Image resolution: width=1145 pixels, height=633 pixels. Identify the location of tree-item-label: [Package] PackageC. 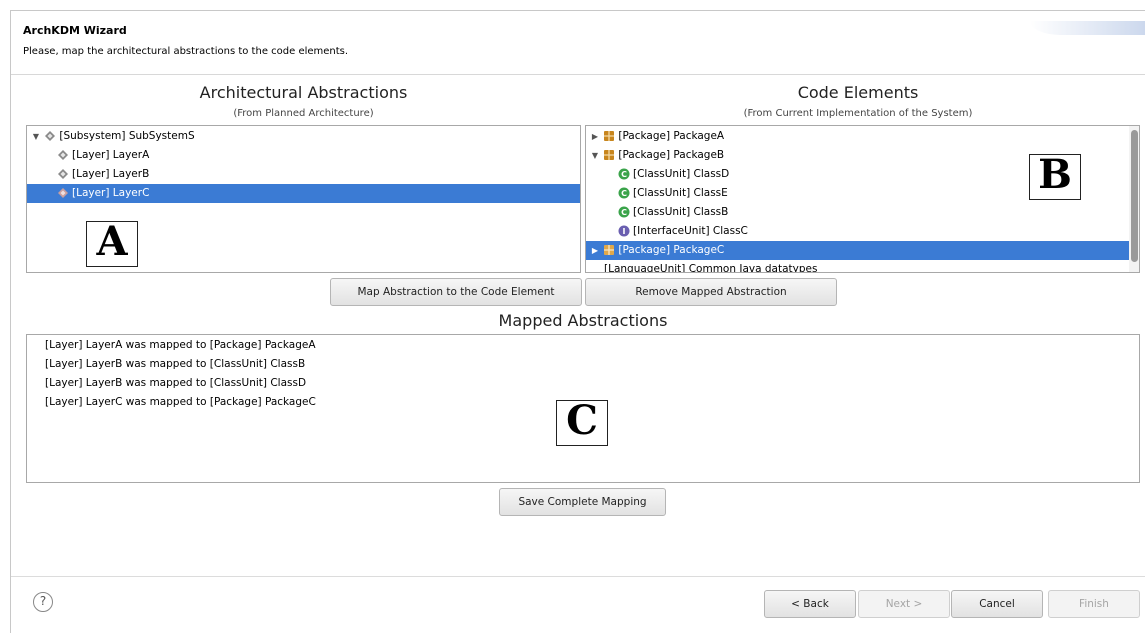
(671, 250).